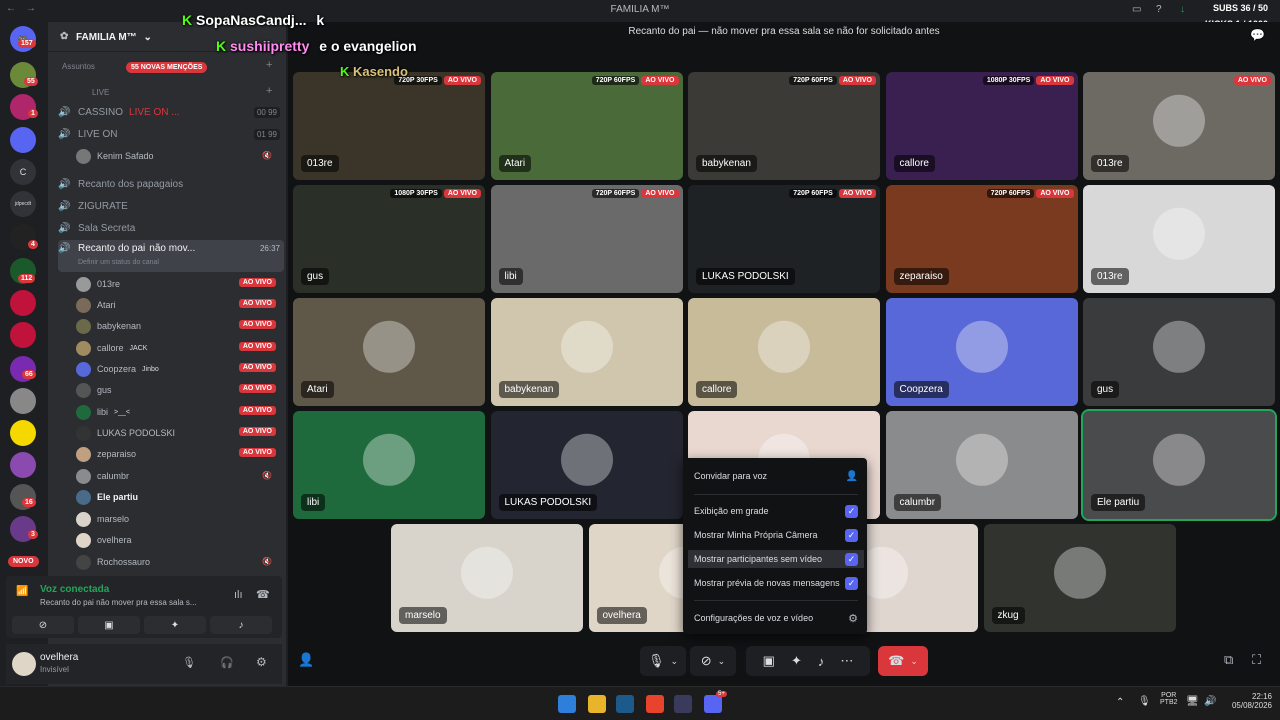  I want to click on soundboard-icon: ♪, so click(821, 661).